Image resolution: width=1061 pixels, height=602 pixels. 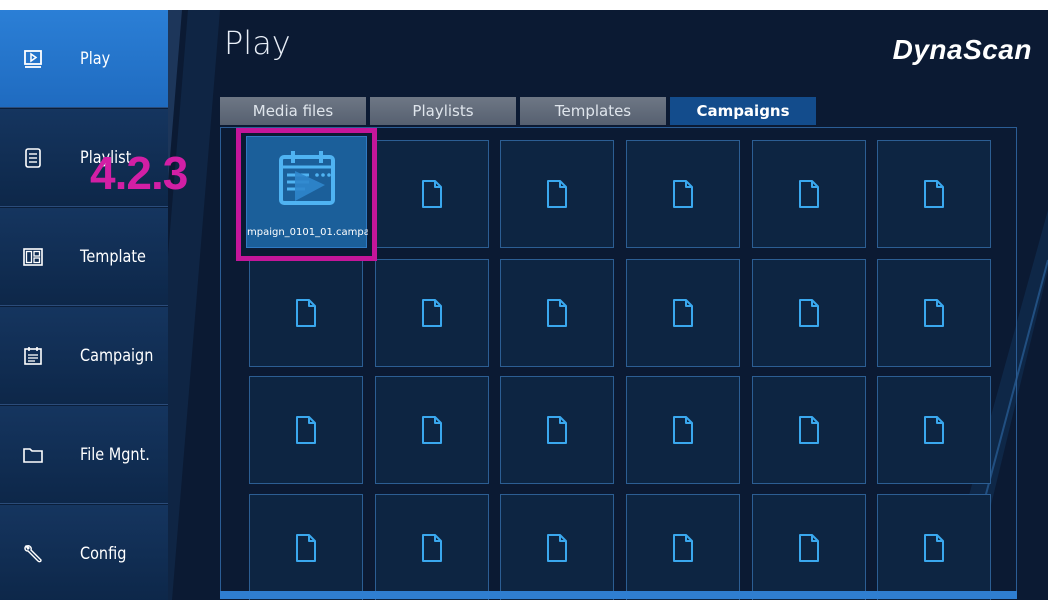 I want to click on sidebar-item-file-mgnt: File Mgnt., so click(x=84, y=455).